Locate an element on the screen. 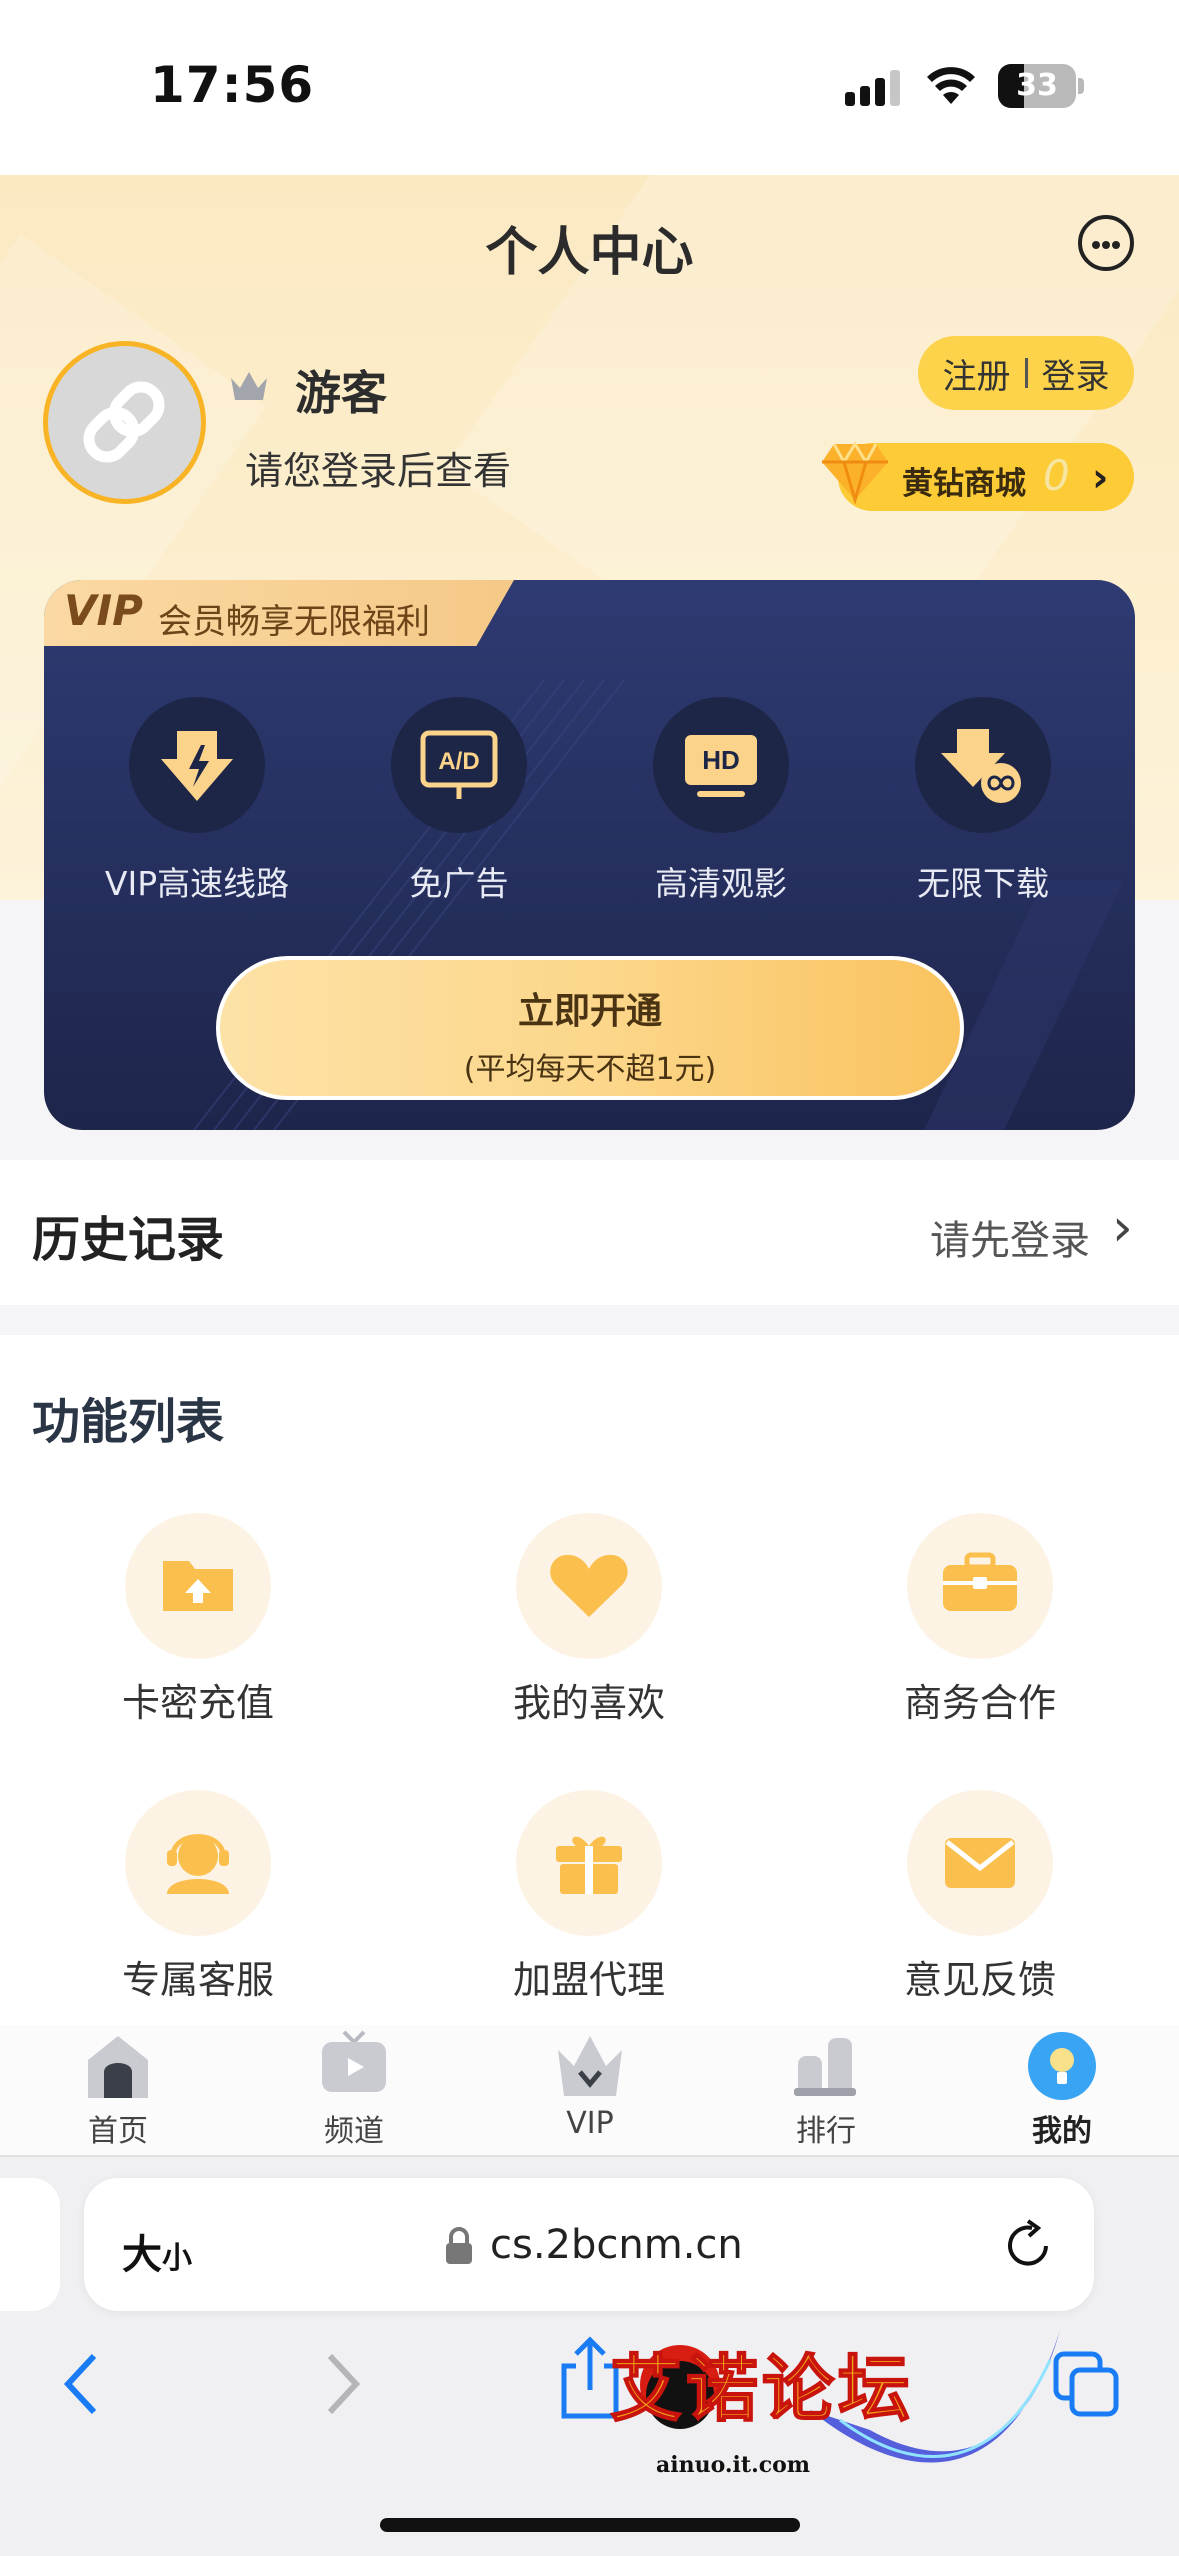  rank-icon is located at coordinates (825, 2067).